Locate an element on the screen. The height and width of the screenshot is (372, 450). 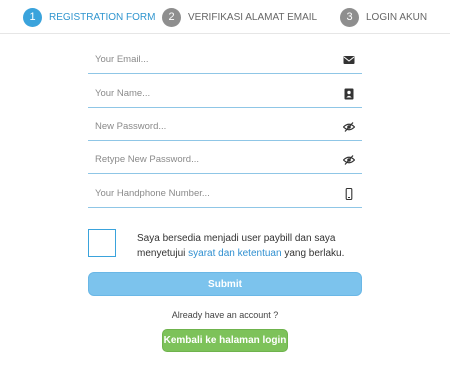
phone-field is located at coordinates (208, 193).